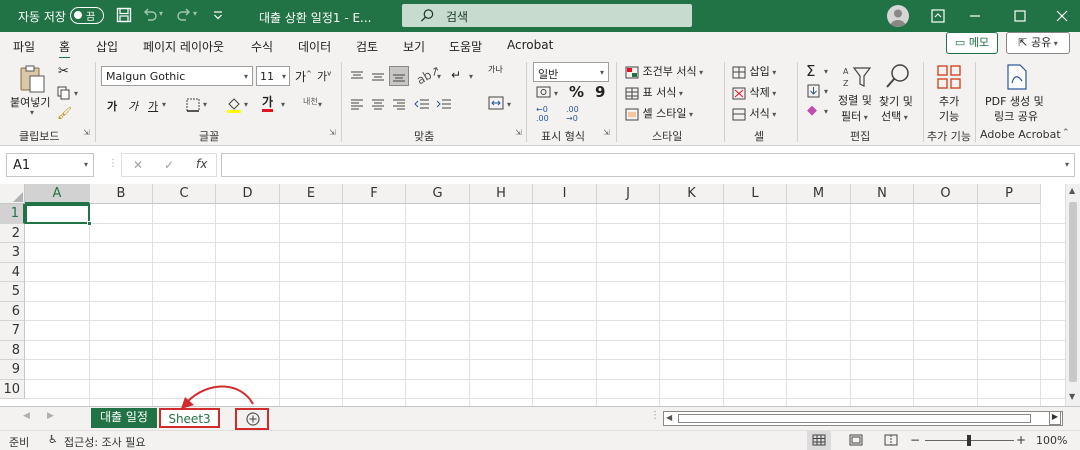  Describe the element at coordinates (273, 76) in the screenshot. I see `font-size-box: 11 ▾` at that location.